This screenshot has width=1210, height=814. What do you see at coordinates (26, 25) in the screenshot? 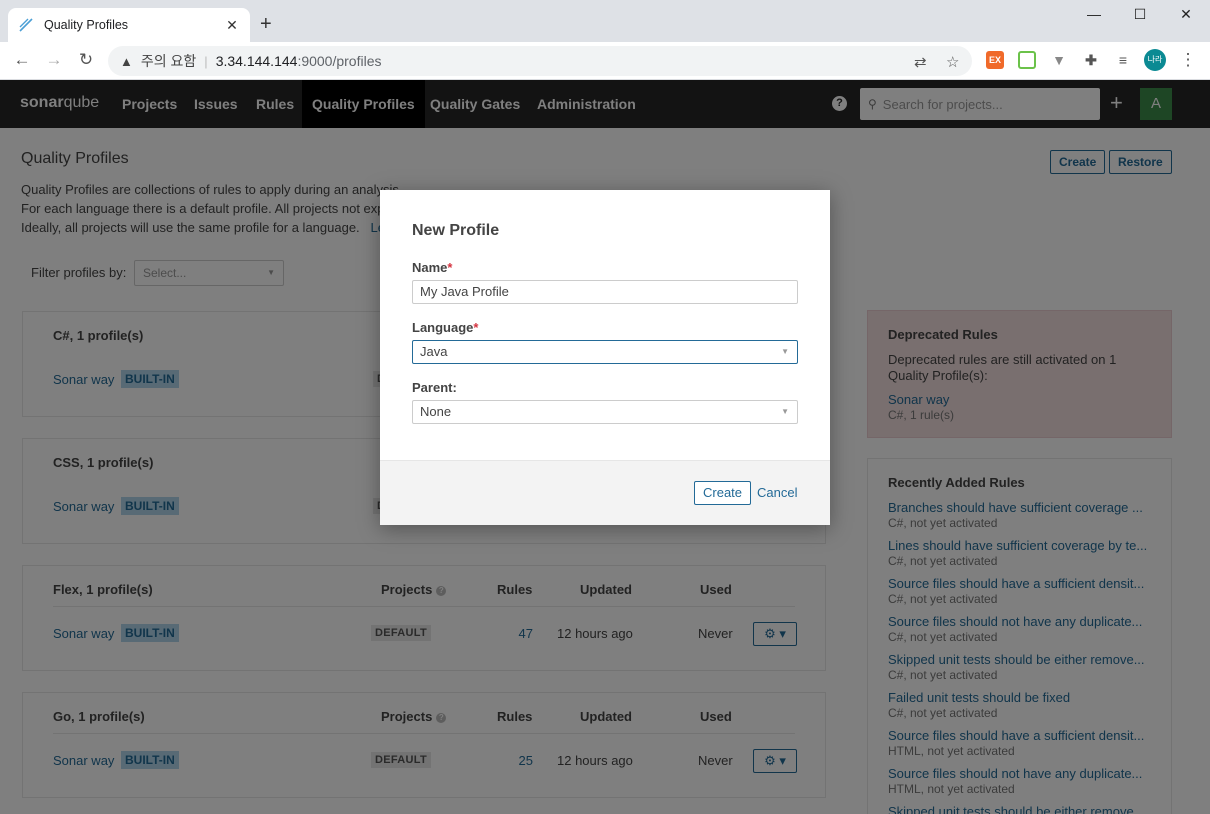
I see `sonarqube-favicon-icon` at bounding box center [26, 25].